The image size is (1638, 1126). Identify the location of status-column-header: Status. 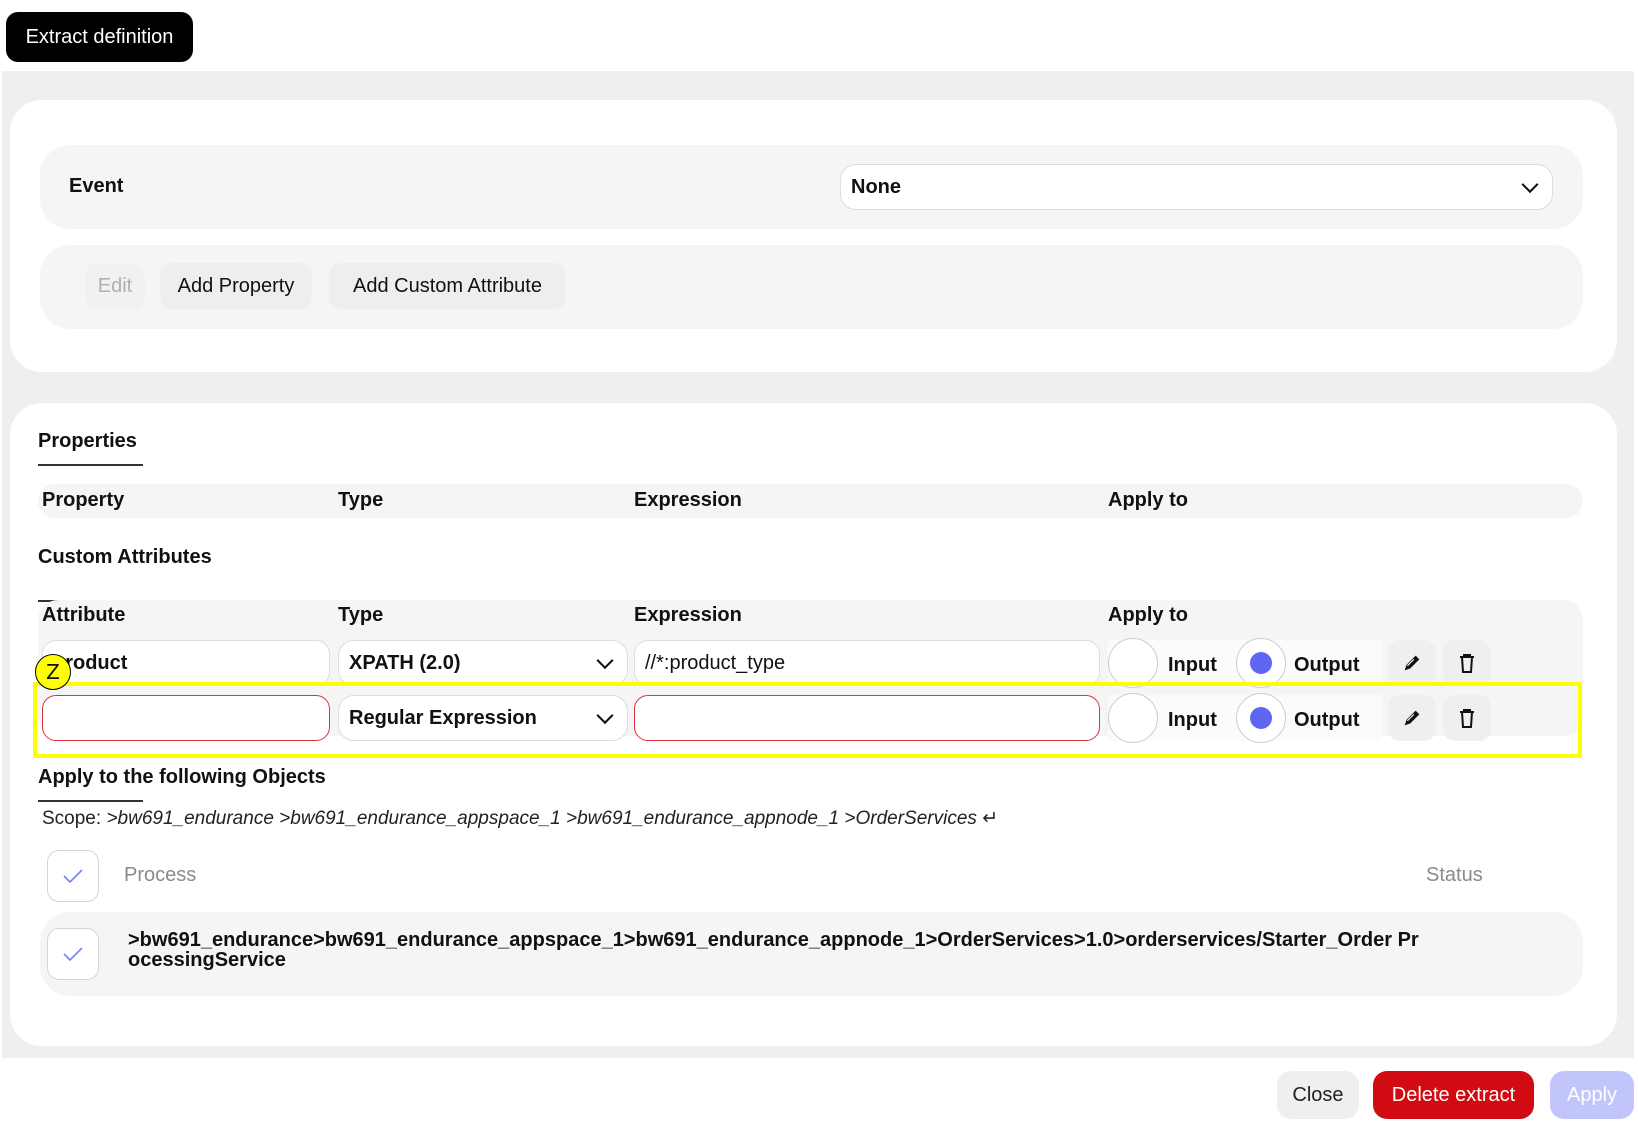
(1454, 875).